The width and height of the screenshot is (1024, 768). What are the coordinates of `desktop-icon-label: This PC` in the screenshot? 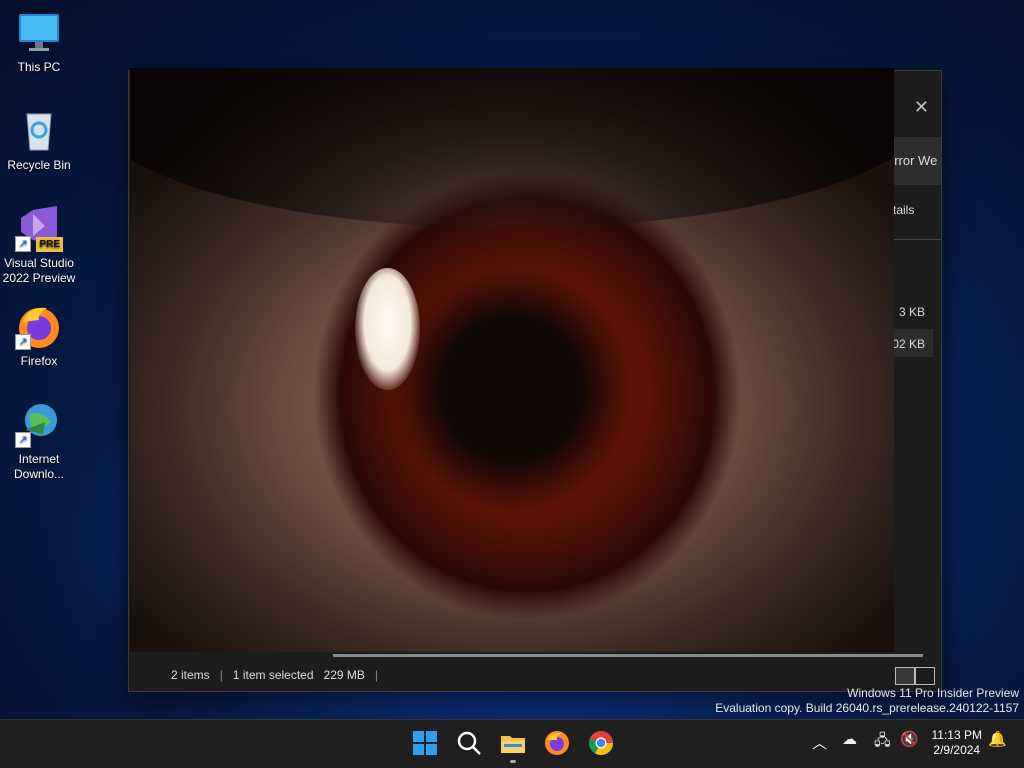 It's located at (39, 67).